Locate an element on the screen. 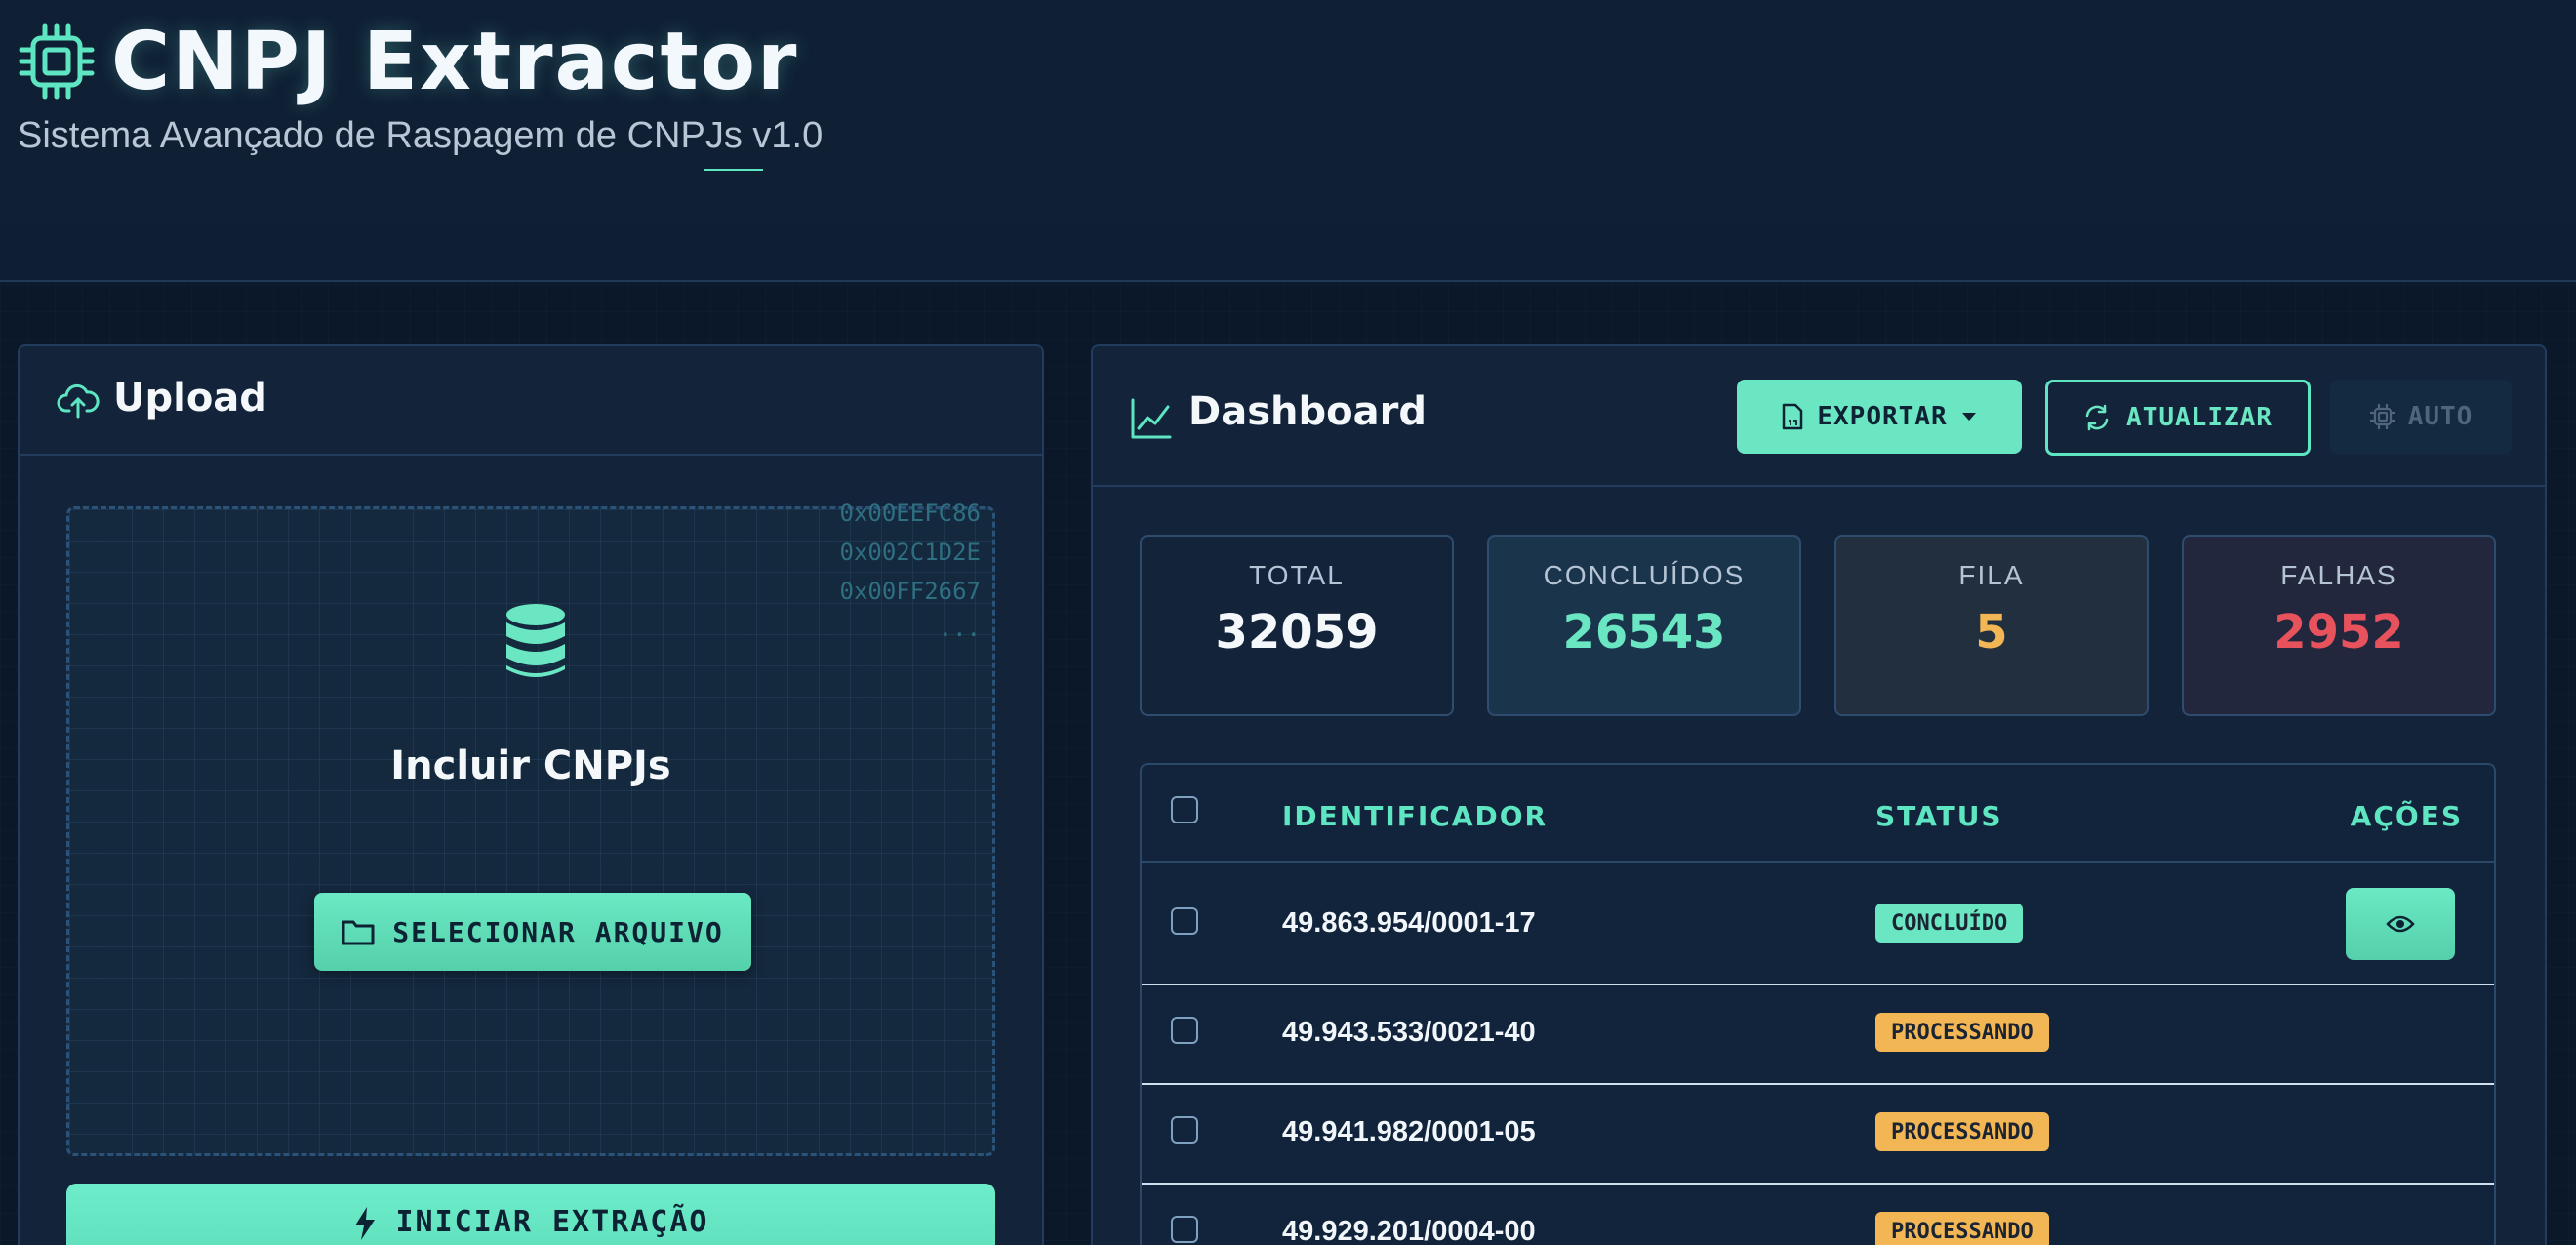  column-header-status: STATUS is located at coordinates (1939, 816).